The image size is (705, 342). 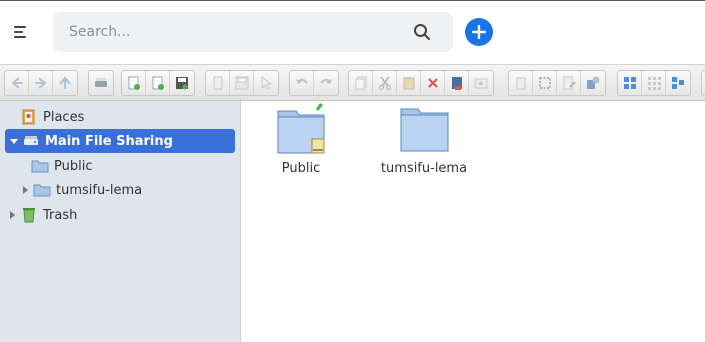 I want to click on plus-icon, so click(x=479, y=32).